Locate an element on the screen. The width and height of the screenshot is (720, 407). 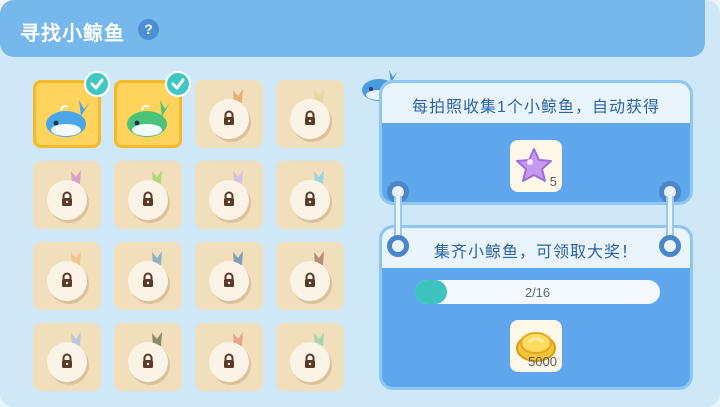
help-icon: ? is located at coordinates (148, 29).